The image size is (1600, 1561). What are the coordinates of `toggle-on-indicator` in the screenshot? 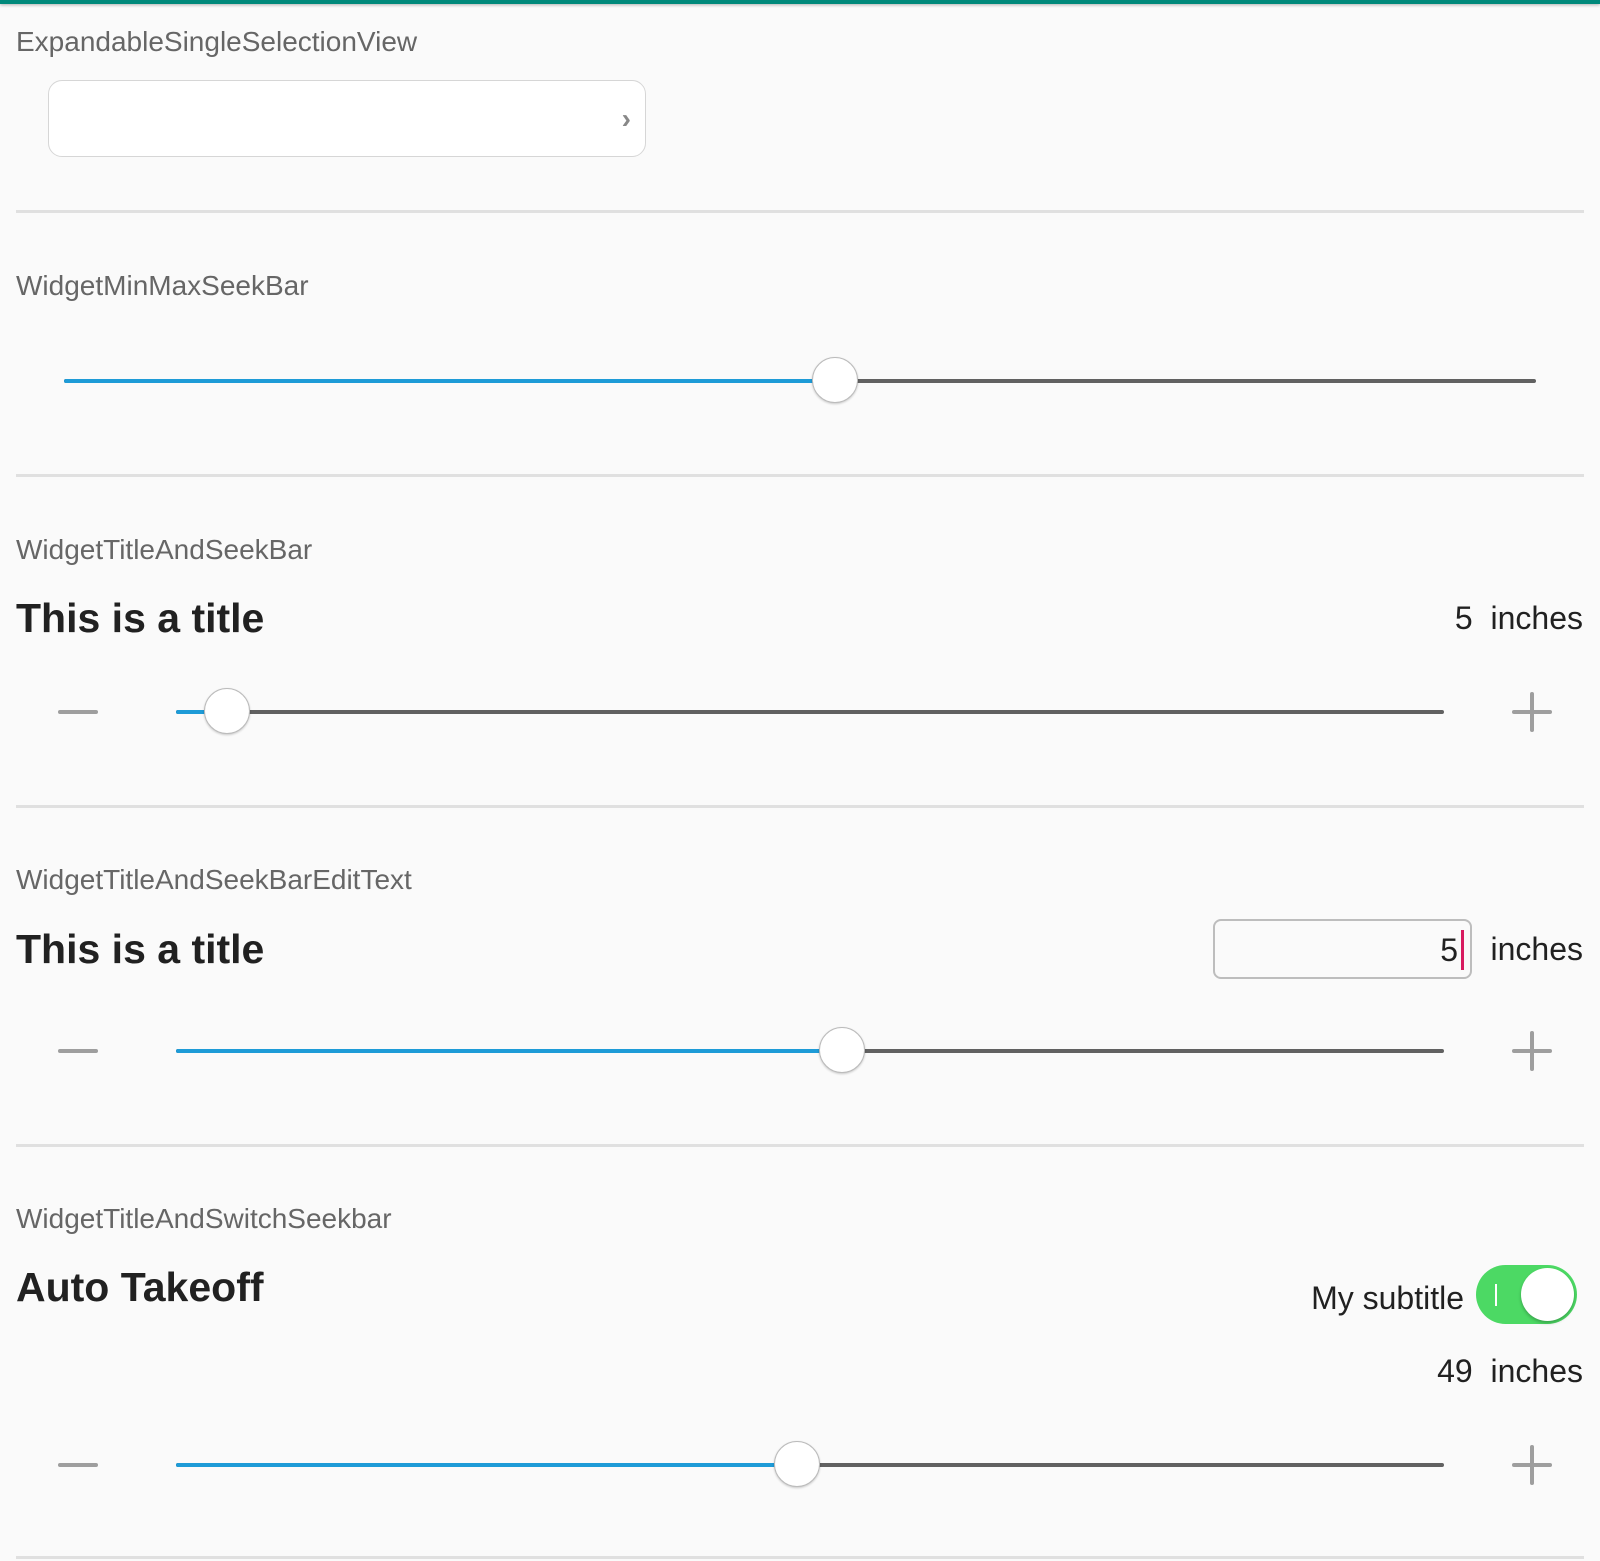 It's located at (1496, 1295).